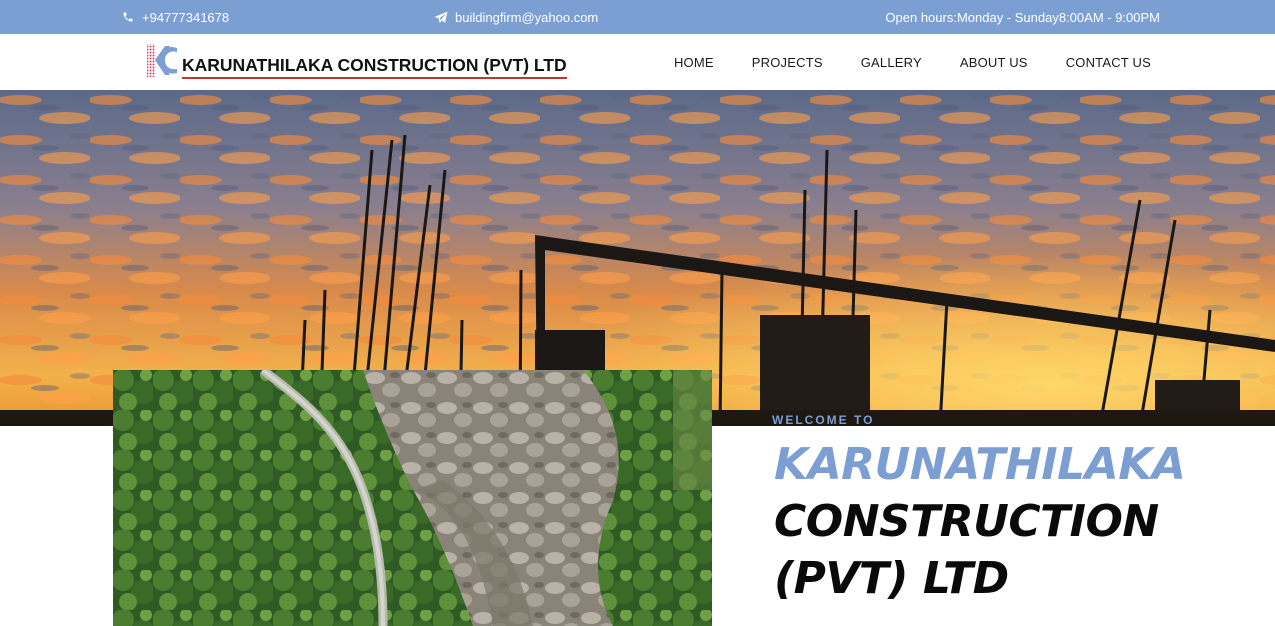  Describe the element at coordinates (186, 17) in the screenshot. I see `phone-number: +94777341678` at that location.